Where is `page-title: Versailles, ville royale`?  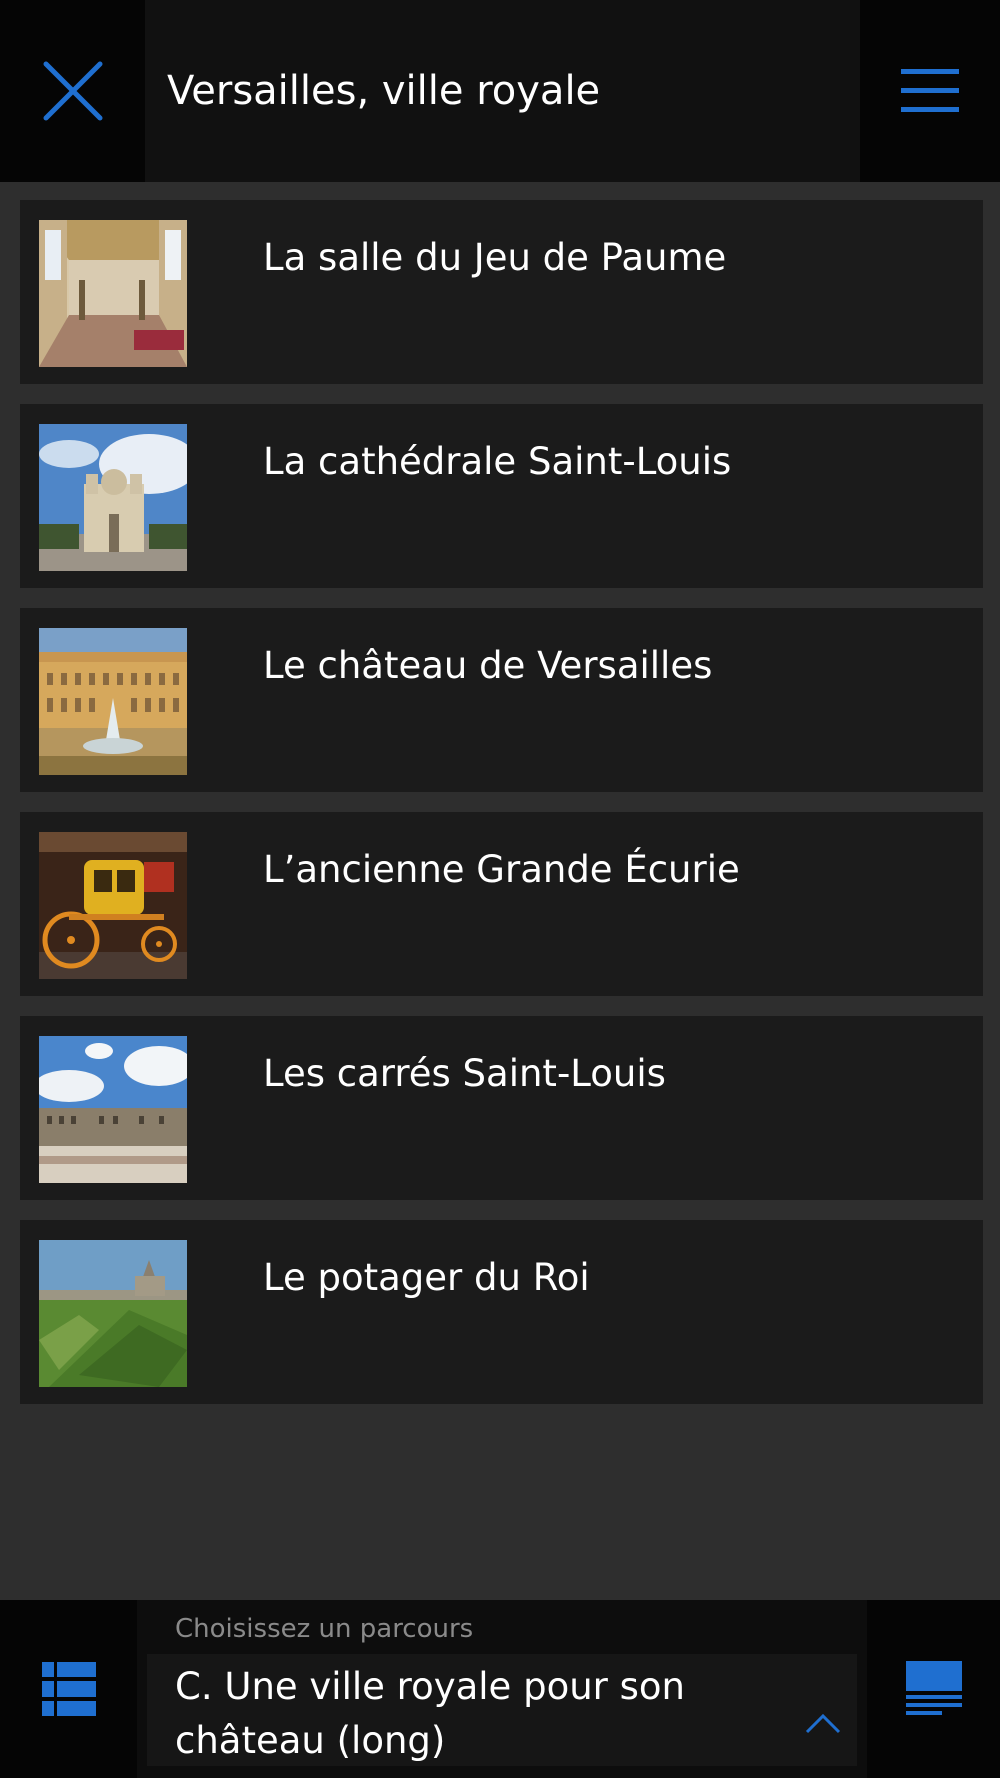 page-title: Versailles, ville royale is located at coordinates (502, 91).